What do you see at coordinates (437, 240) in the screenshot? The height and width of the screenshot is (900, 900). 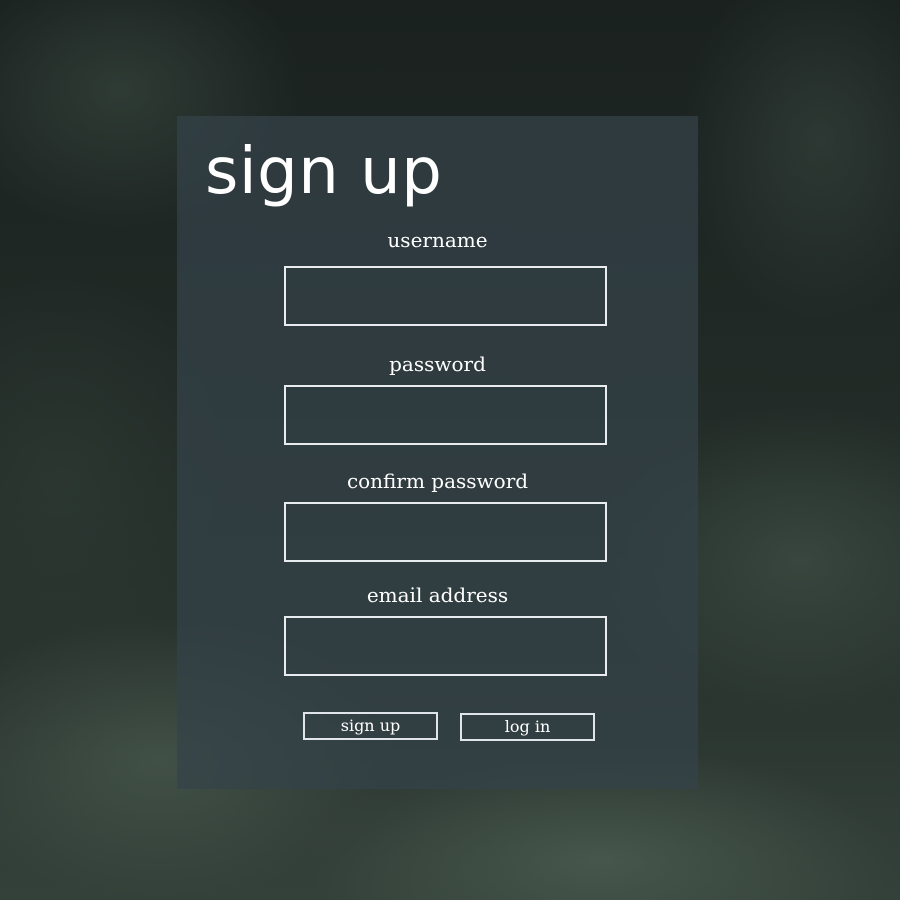 I see `username-label: username` at bounding box center [437, 240].